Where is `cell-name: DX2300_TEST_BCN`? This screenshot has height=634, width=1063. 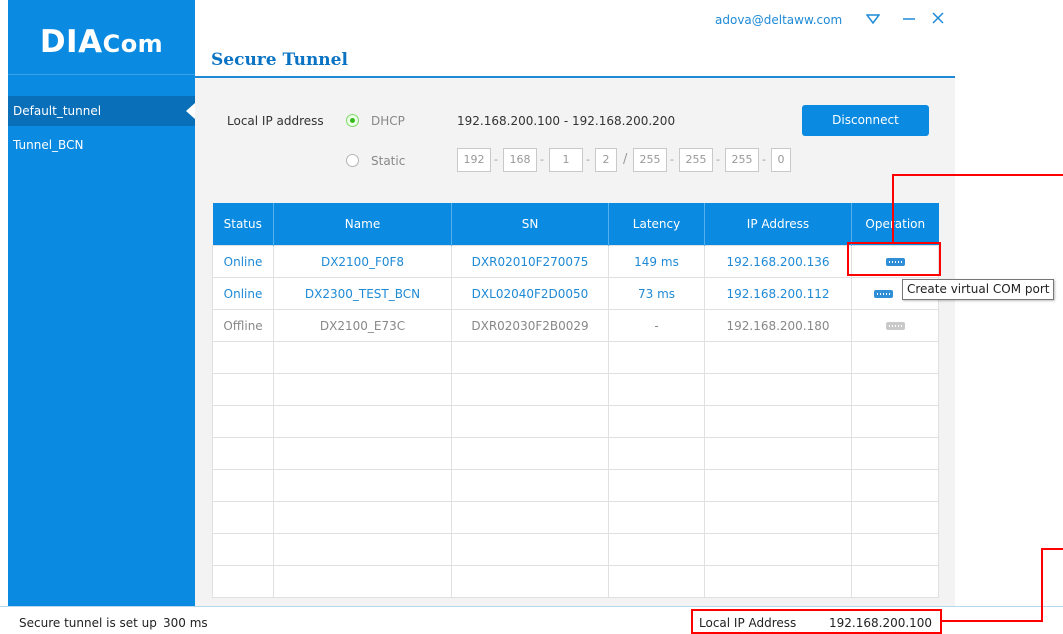
cell-name: DX2300_TEST_BCN is located at coordinates (362, 293).